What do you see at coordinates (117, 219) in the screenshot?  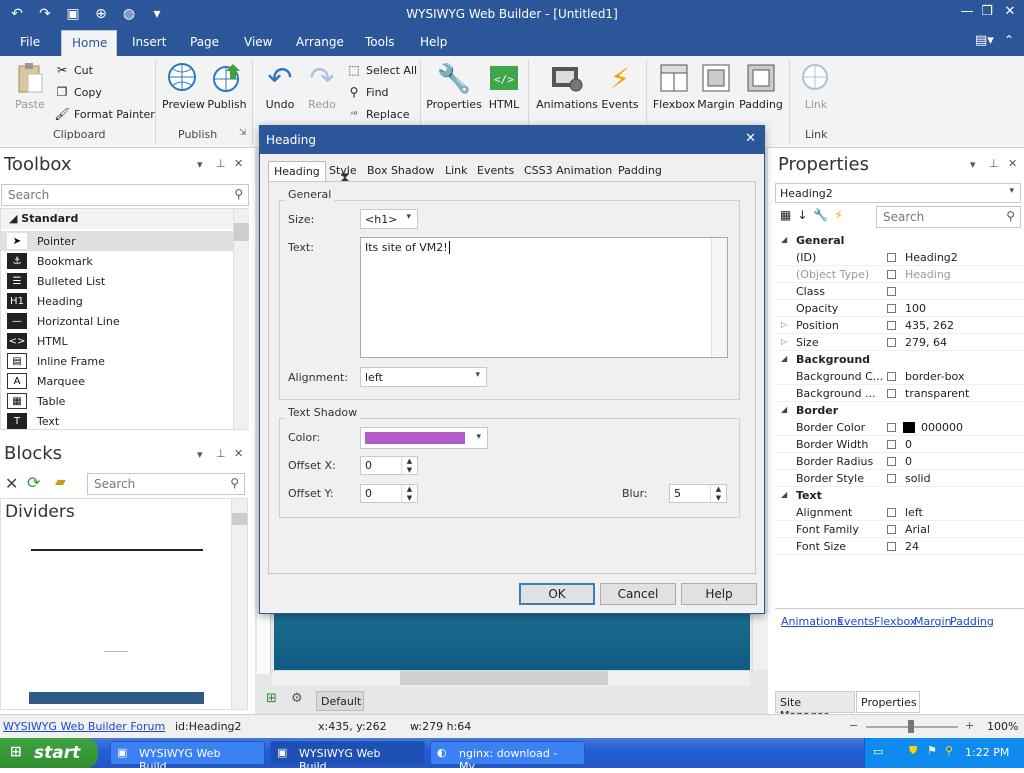 I see `toolbox-section-standard: ◢ Standard` at bounding box center [117, 219].